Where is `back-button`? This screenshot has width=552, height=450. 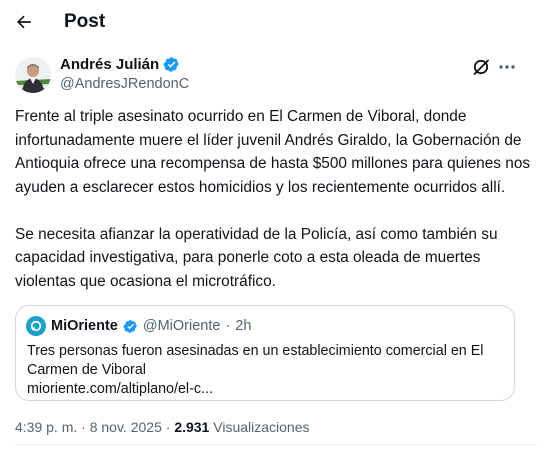 back-button is located at coordinates (24, 22).